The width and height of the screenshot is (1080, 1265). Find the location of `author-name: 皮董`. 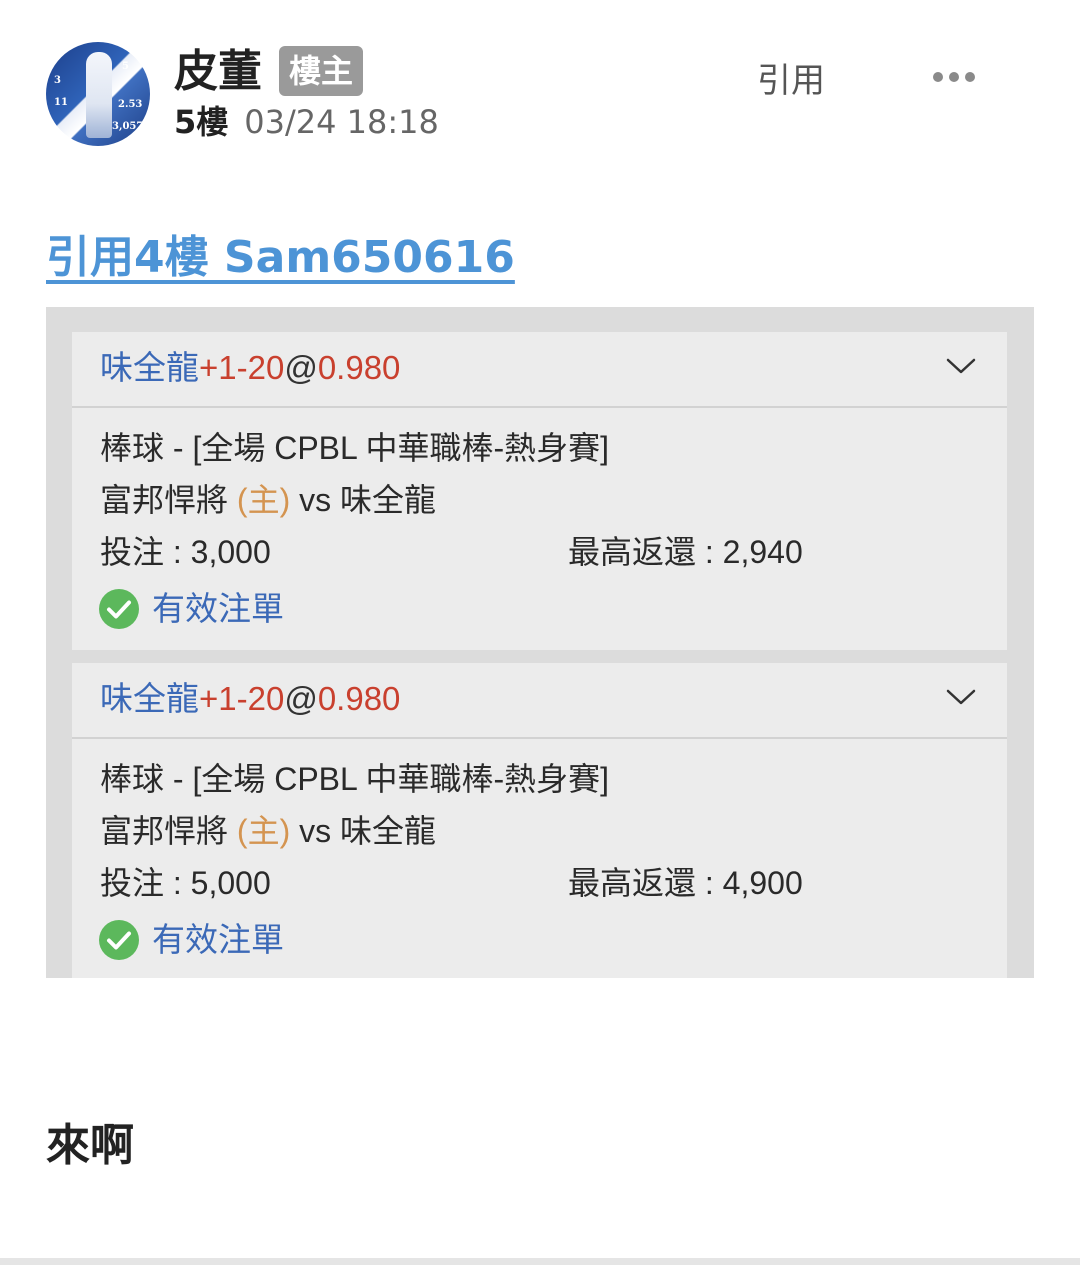

author-name: 皮董 is located at coordinates (218, 72).